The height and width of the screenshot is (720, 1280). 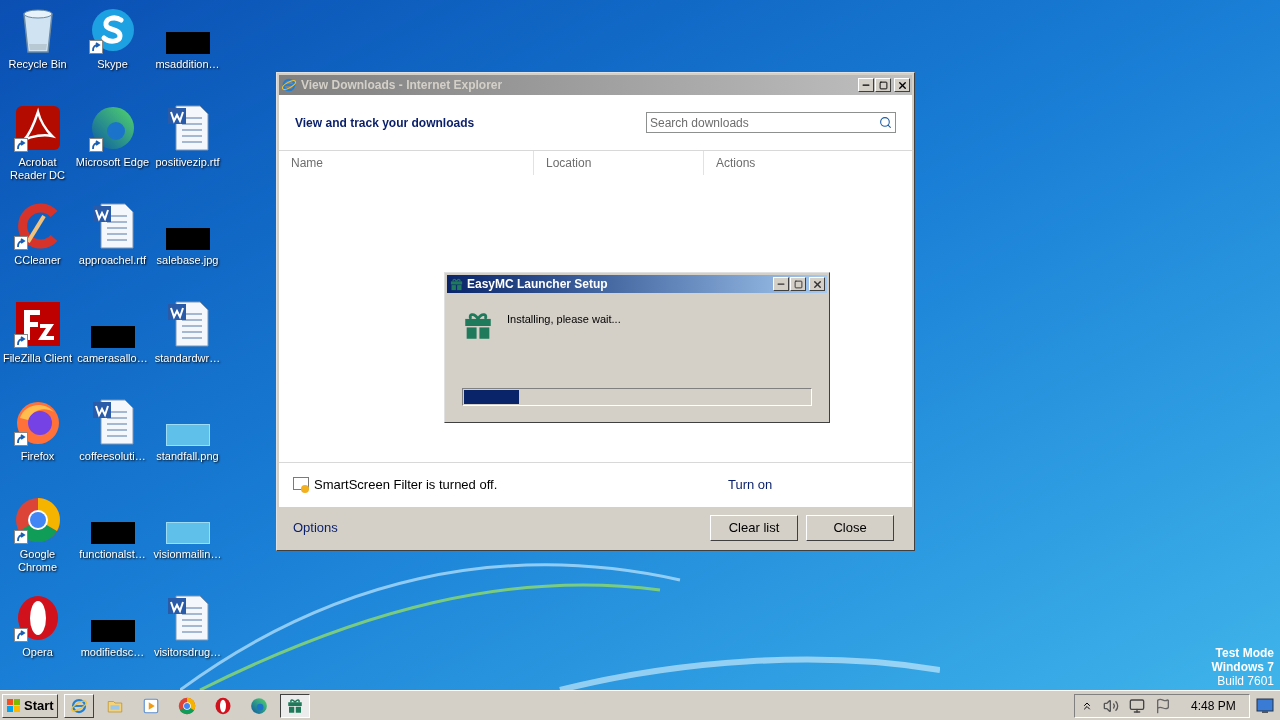 What do you see at coordinates (1265, 705) in the screenshot?
I see `show-desktop-icon` at bounding box center [1265, 705].